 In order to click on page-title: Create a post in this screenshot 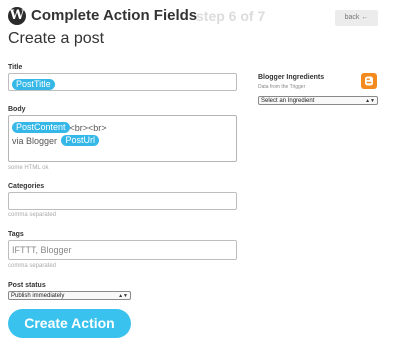, I will do `click(56, 38)`.